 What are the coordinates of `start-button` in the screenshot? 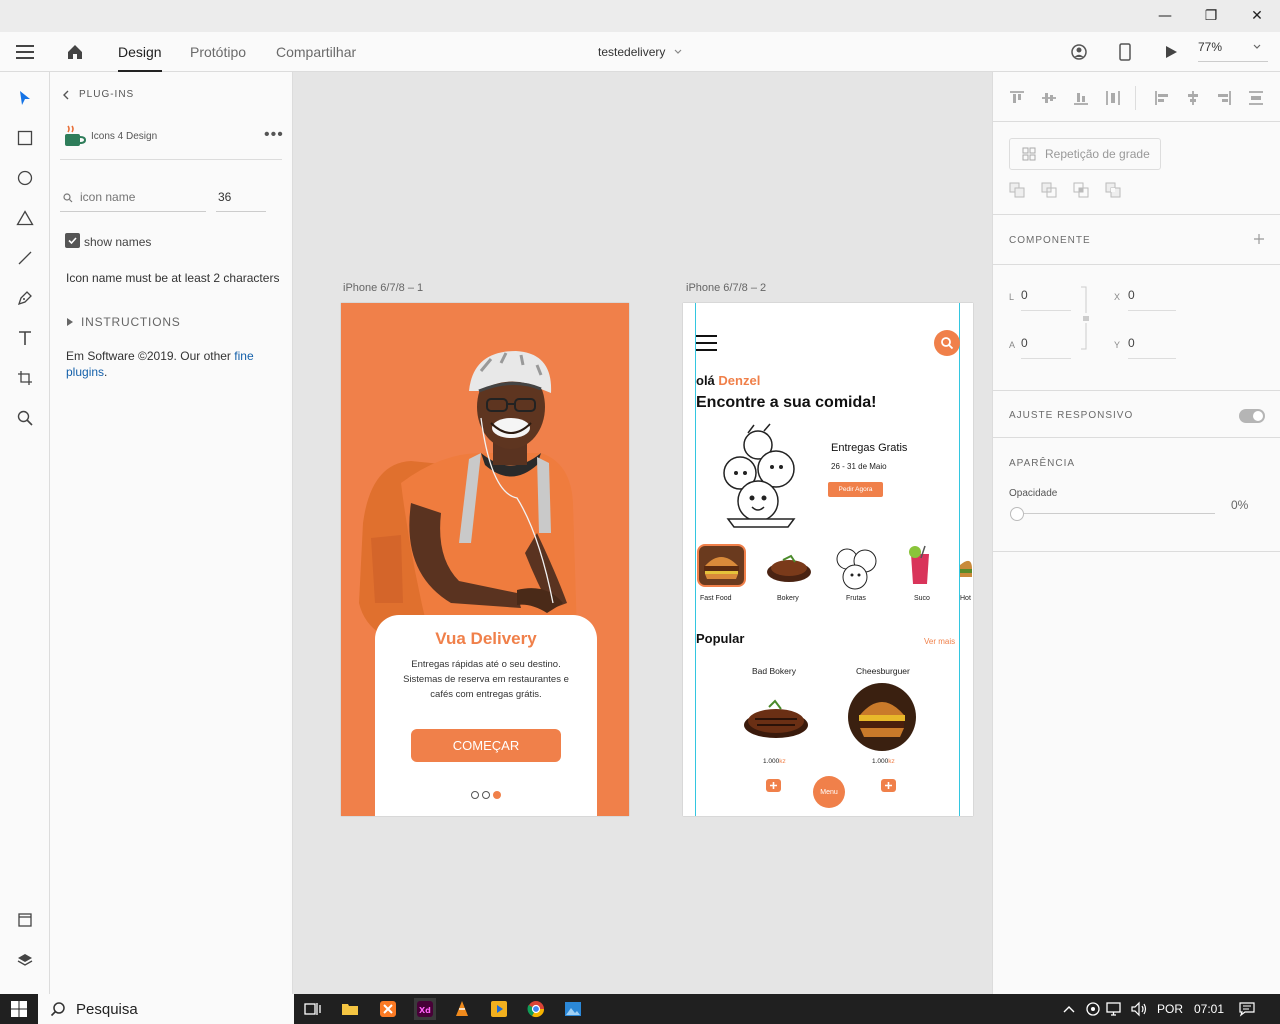 It's located at (19, 1009).